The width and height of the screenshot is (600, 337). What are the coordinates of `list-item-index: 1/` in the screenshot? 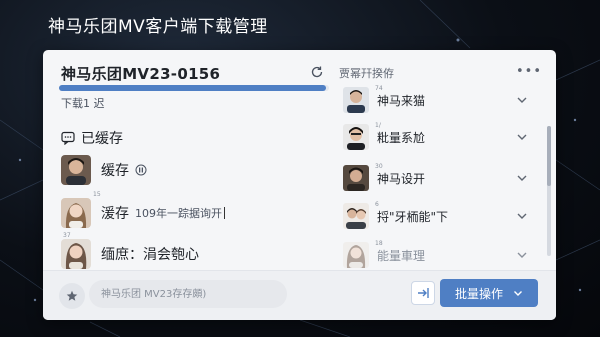 It's located at (378, 125).